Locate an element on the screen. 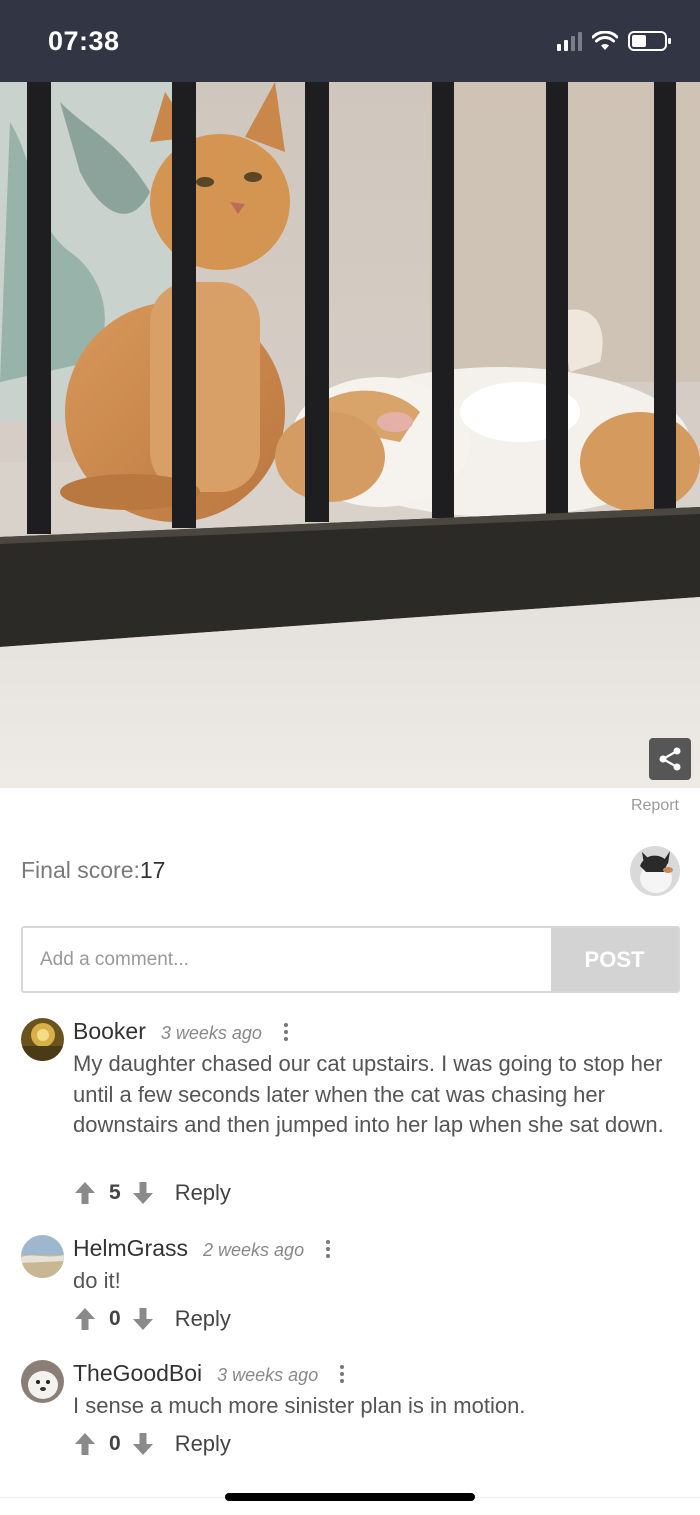  comment-author: HelmGrass is located at coordinates (130, 1248).